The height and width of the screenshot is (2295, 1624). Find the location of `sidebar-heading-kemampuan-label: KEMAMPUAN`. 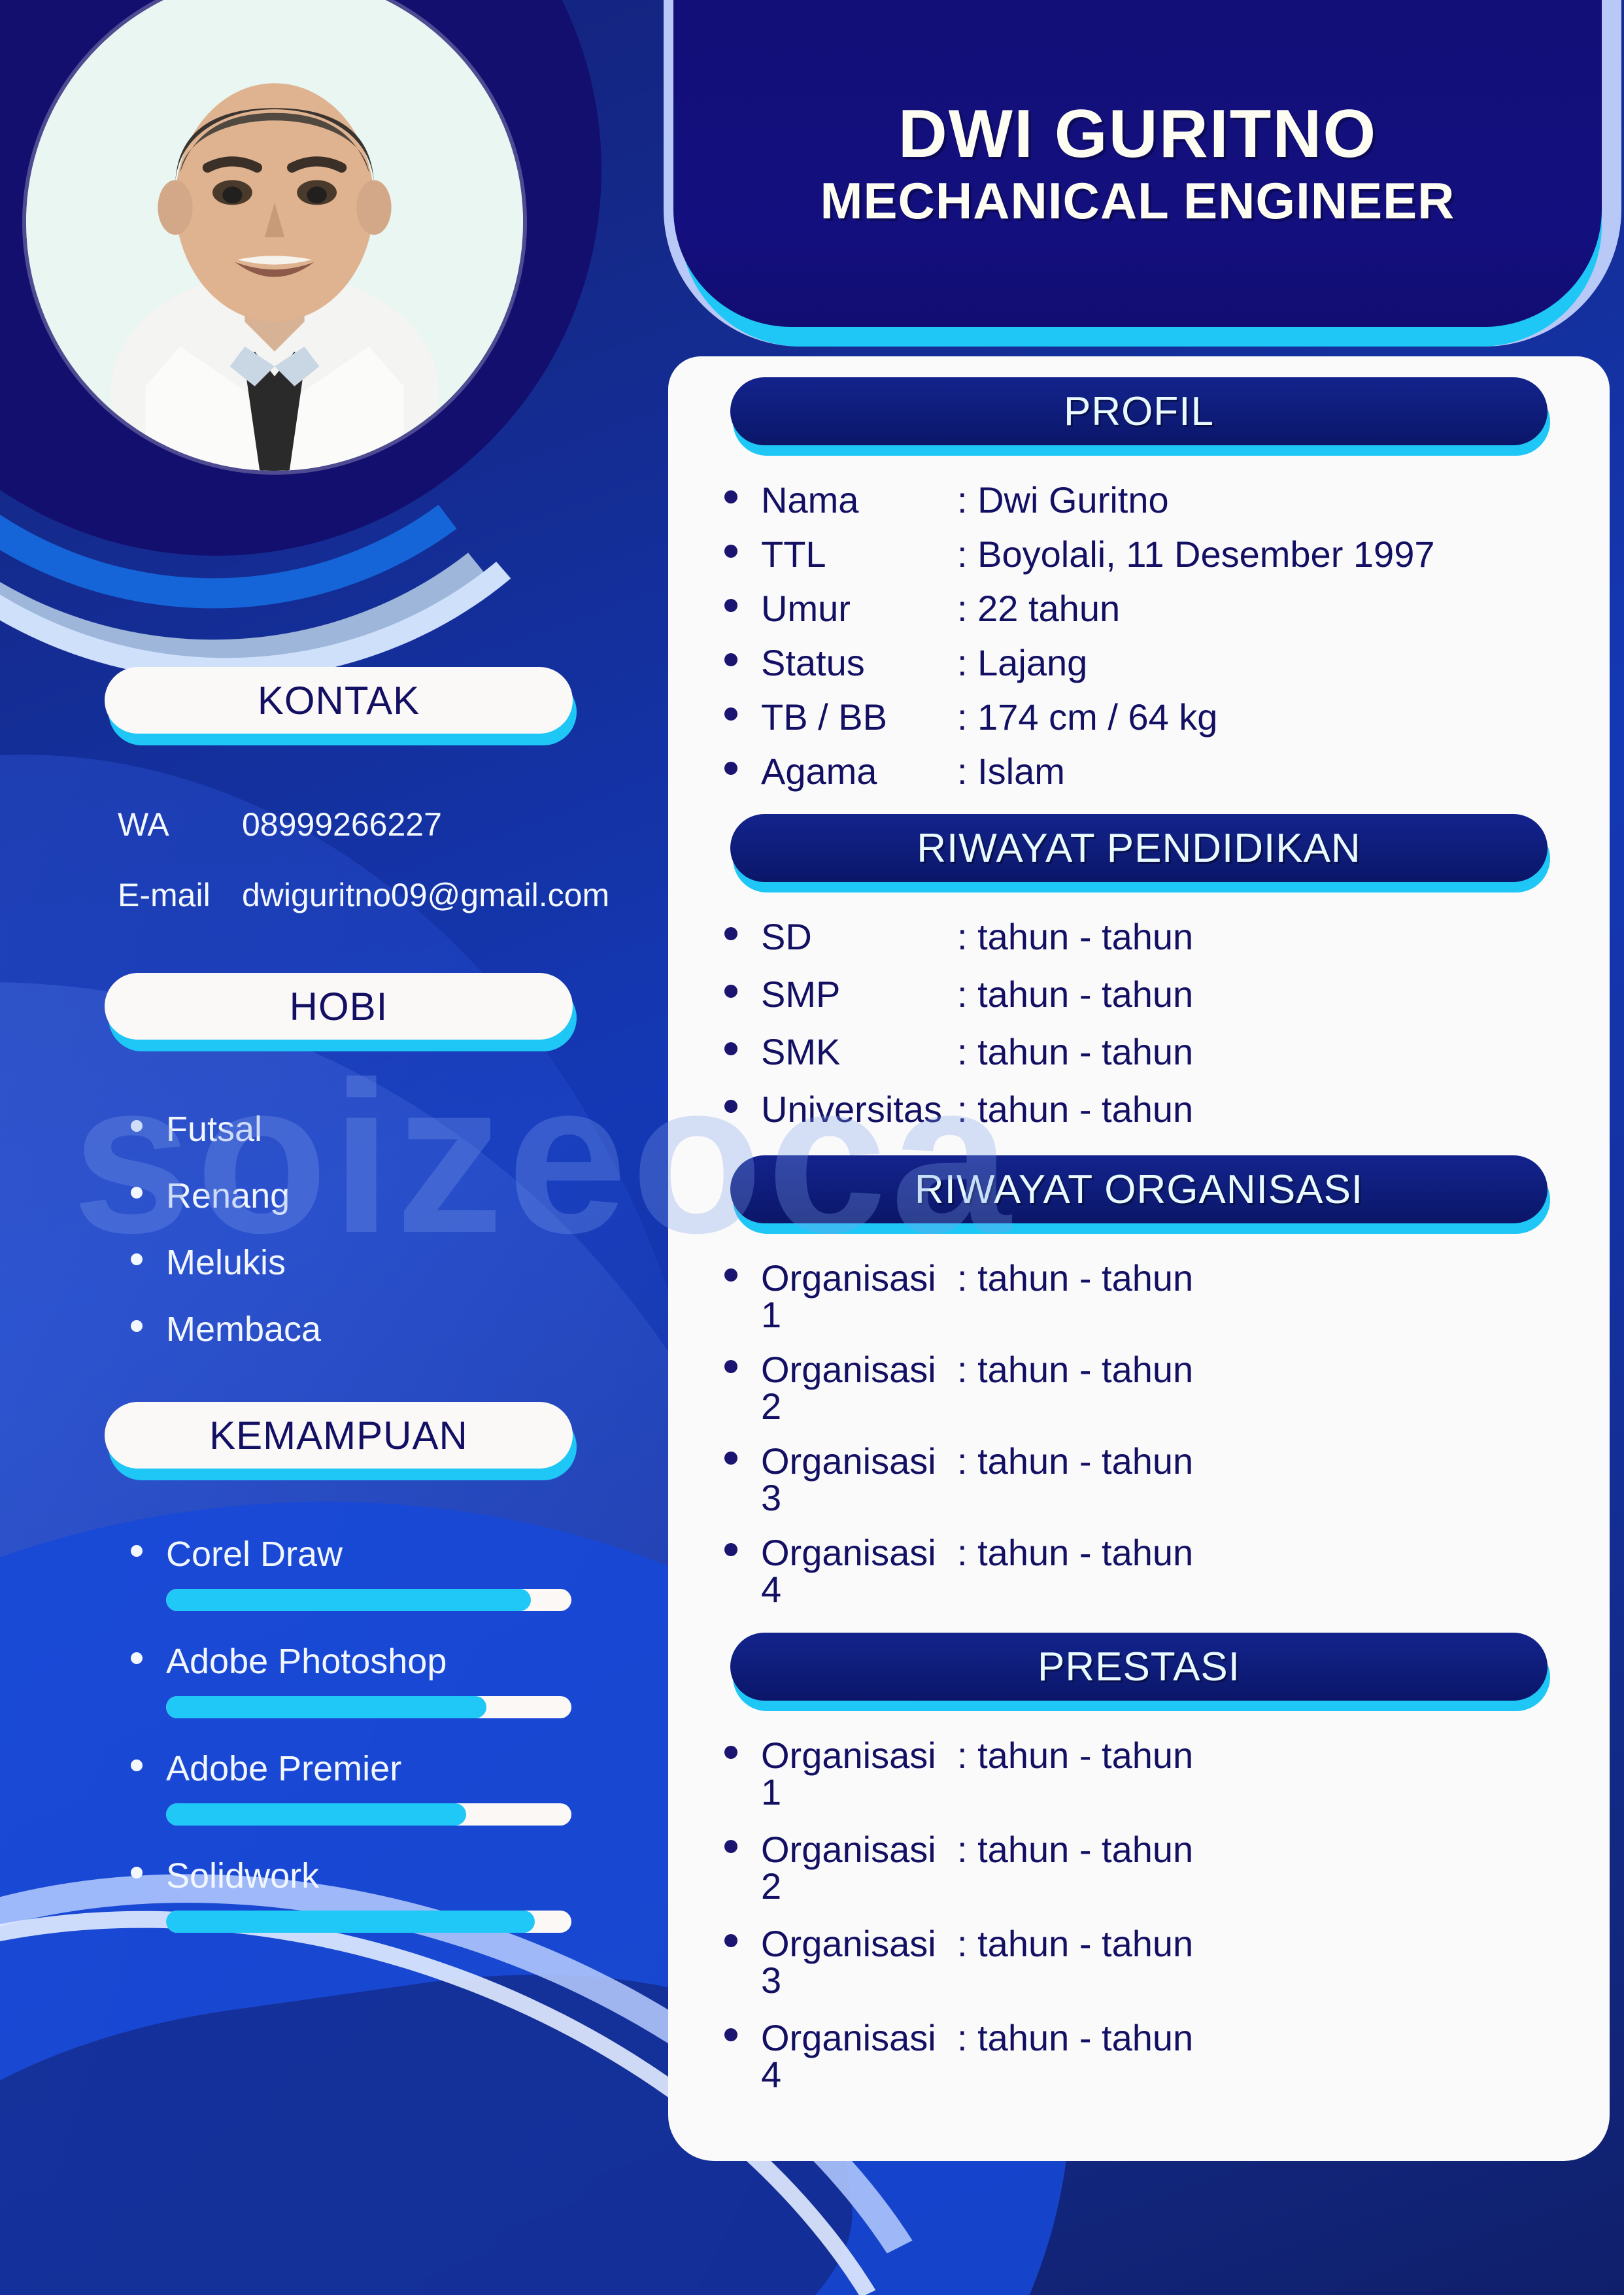

sidebar-heading-kemampuan-label: KEMAMPUAN is located at coordinates (338, 1435).